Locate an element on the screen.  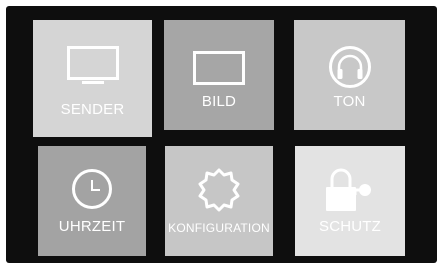
tile-konfiguration: KONFIGURATION is located at coordinates (219, 201).